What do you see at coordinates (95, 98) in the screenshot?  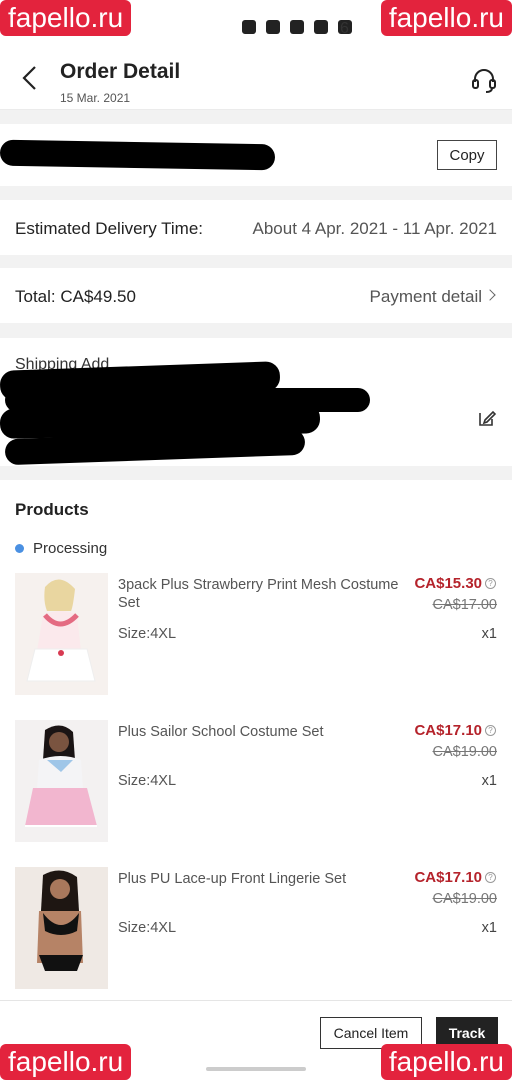 I see `order-date: 15 Mar. 2021` at bounding box center [95, 98].